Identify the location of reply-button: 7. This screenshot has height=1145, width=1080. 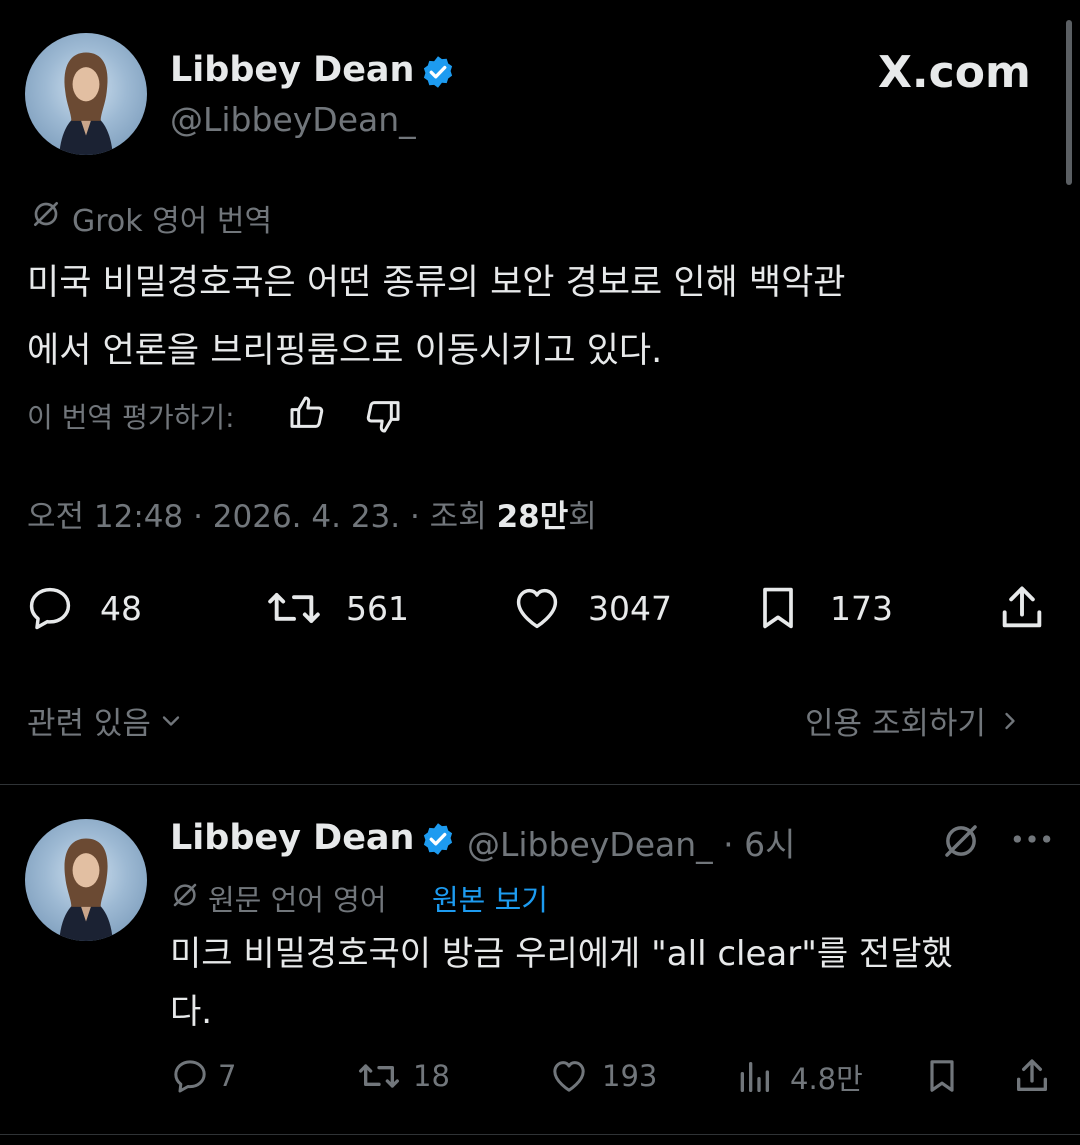
(203, 1076).